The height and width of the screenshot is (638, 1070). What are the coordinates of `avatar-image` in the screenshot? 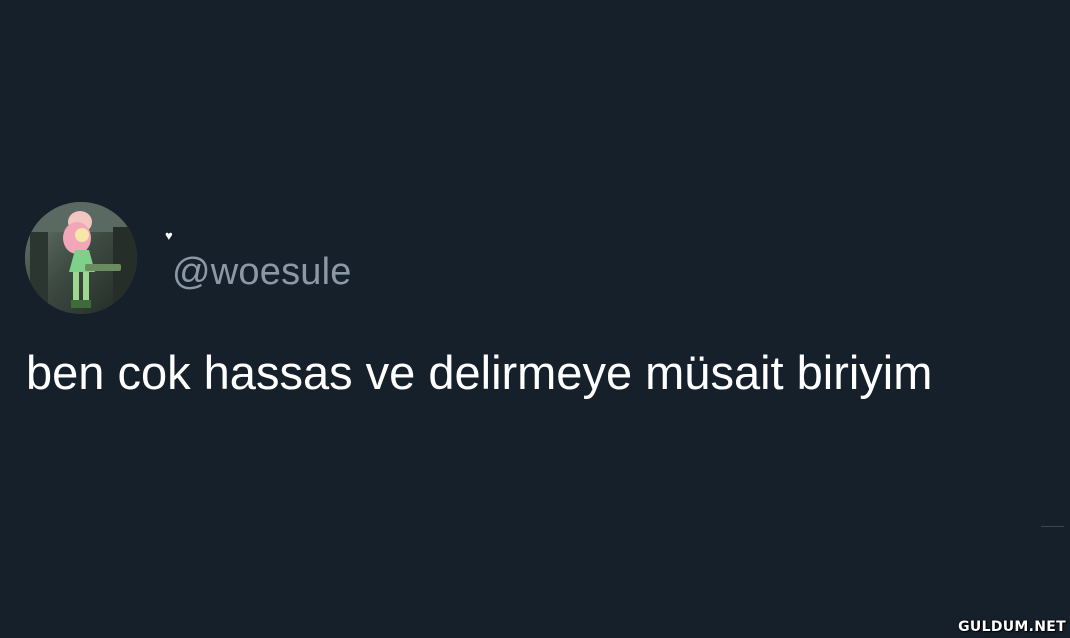 It's located at (81, 258).